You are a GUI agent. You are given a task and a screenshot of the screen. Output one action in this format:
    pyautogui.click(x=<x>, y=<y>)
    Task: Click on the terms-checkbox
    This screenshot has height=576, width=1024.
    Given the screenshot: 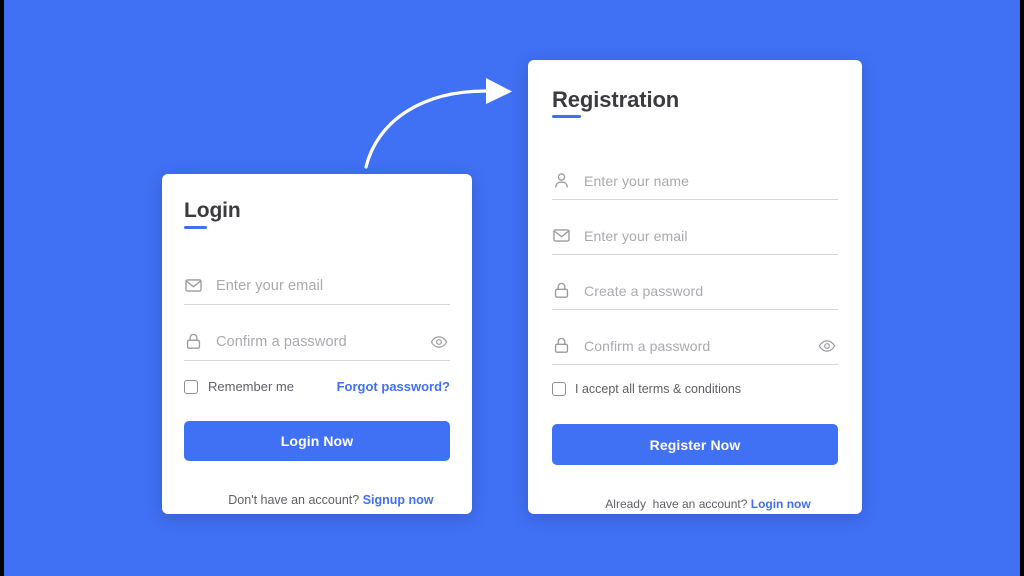 What is the action you would take?
    pyautogui.click(x=559, y=389)
    